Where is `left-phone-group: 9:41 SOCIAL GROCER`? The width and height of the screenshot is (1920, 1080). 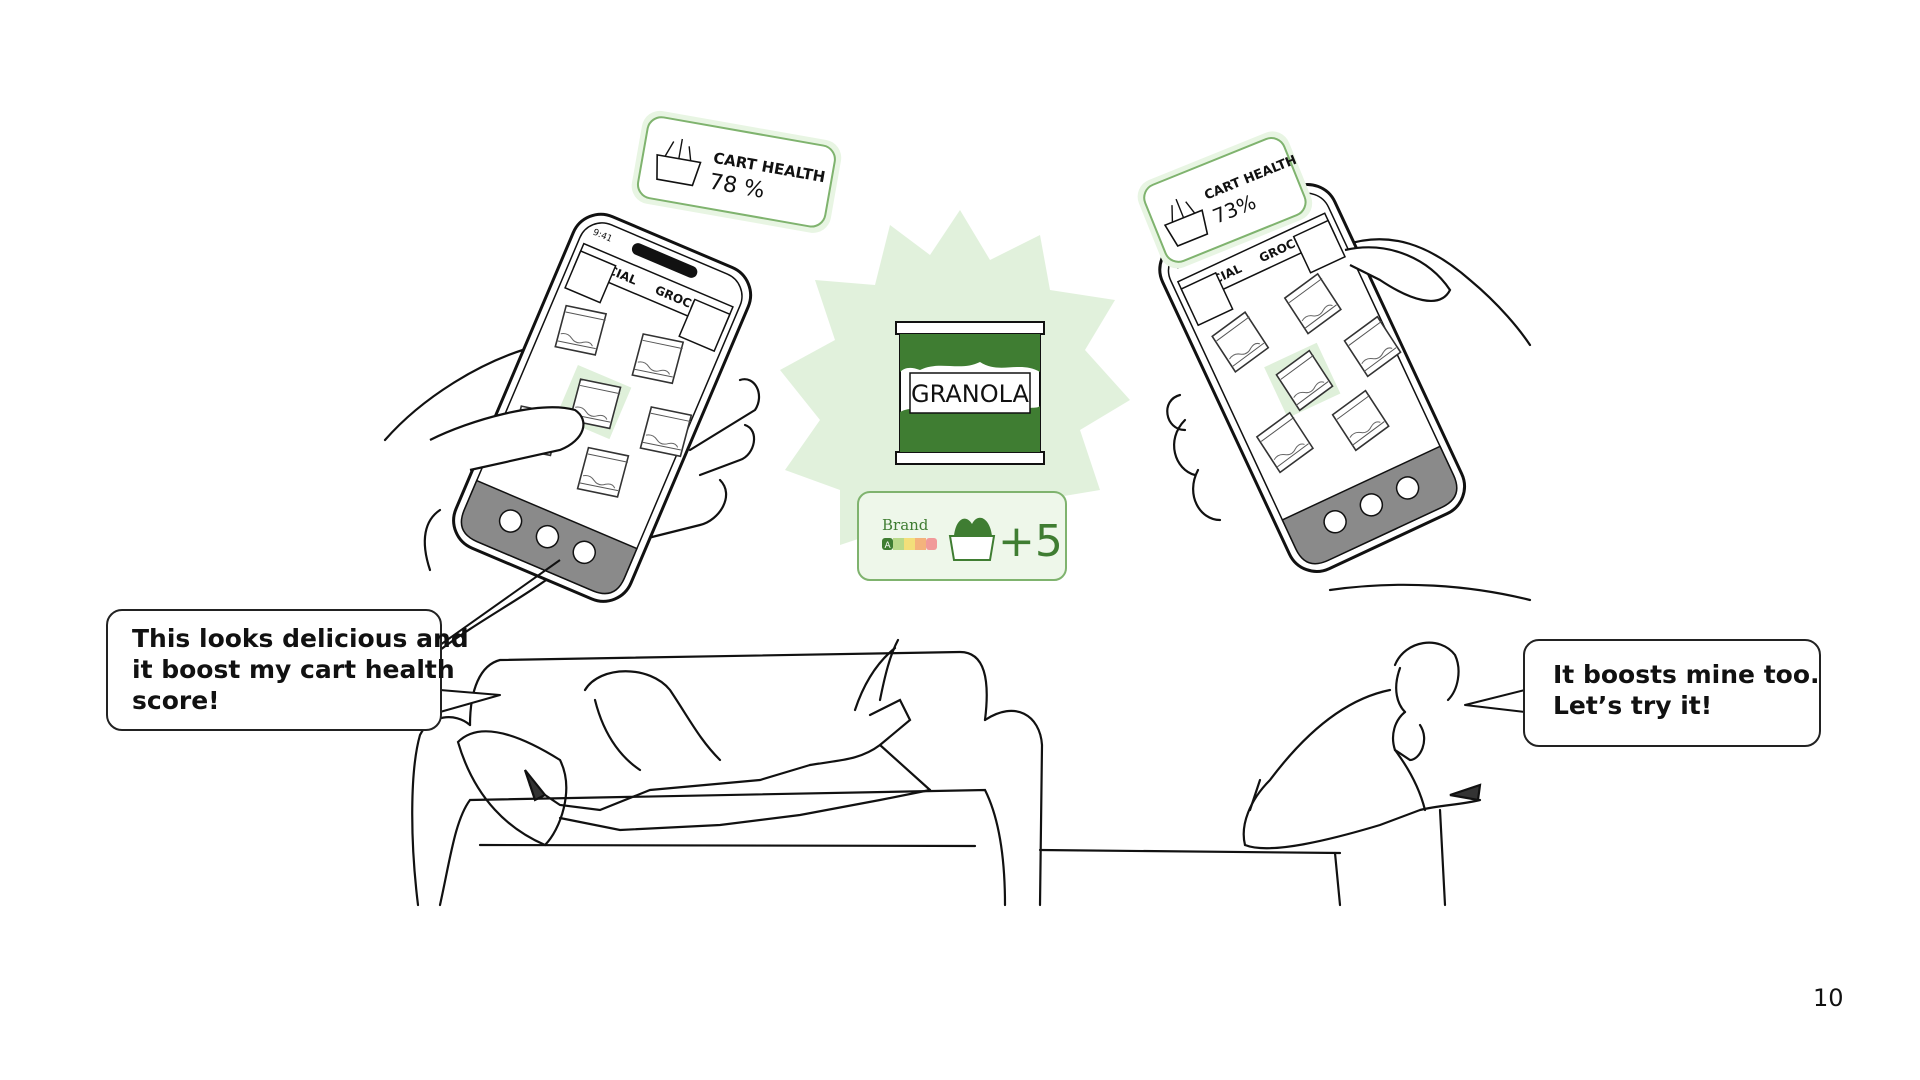
left-phone-group: 9:41 SOCIAL GROCER is located at coordinates (612, 381).